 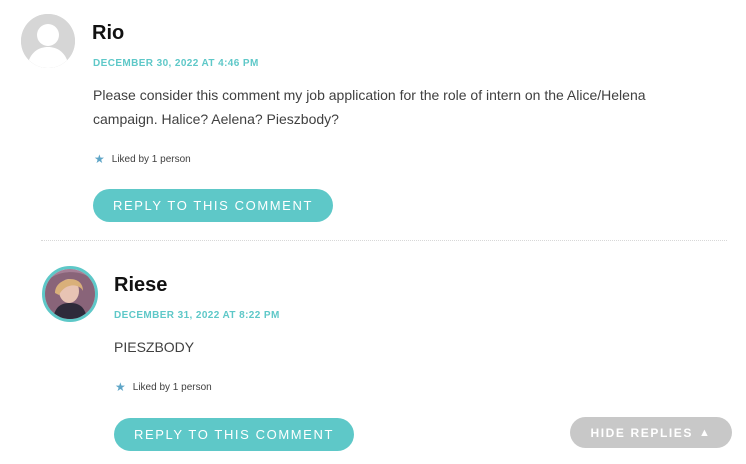 What do you see at coordinates (642, 432) in the screenshot?
I see `hide-replies-label: HIDE REPLIES` at bounding box center [642, 432].